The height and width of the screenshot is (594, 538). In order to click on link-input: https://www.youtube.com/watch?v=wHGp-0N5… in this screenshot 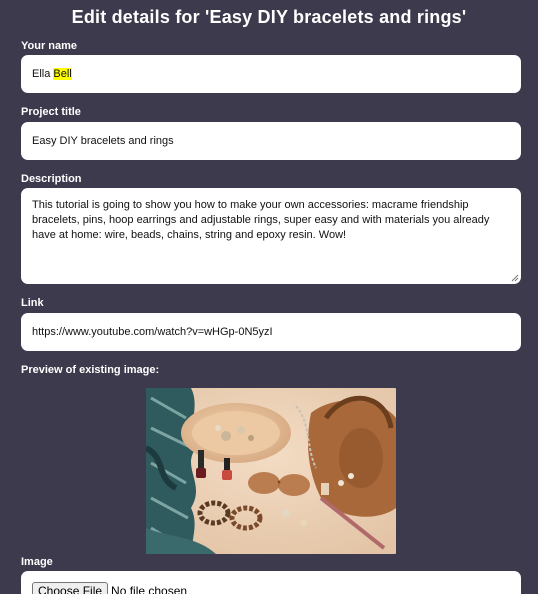, I will do `click(271, 332)`.